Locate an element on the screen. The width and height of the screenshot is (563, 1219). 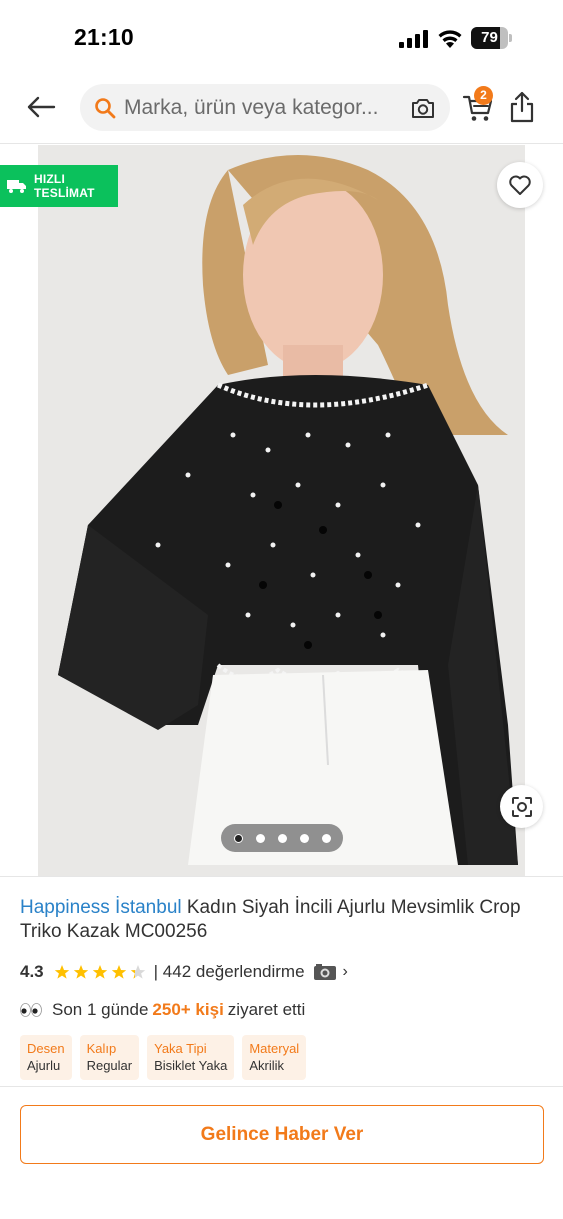
notify-when-available-button: Gelince Haber Ver is located at coordinates (282, 1134).